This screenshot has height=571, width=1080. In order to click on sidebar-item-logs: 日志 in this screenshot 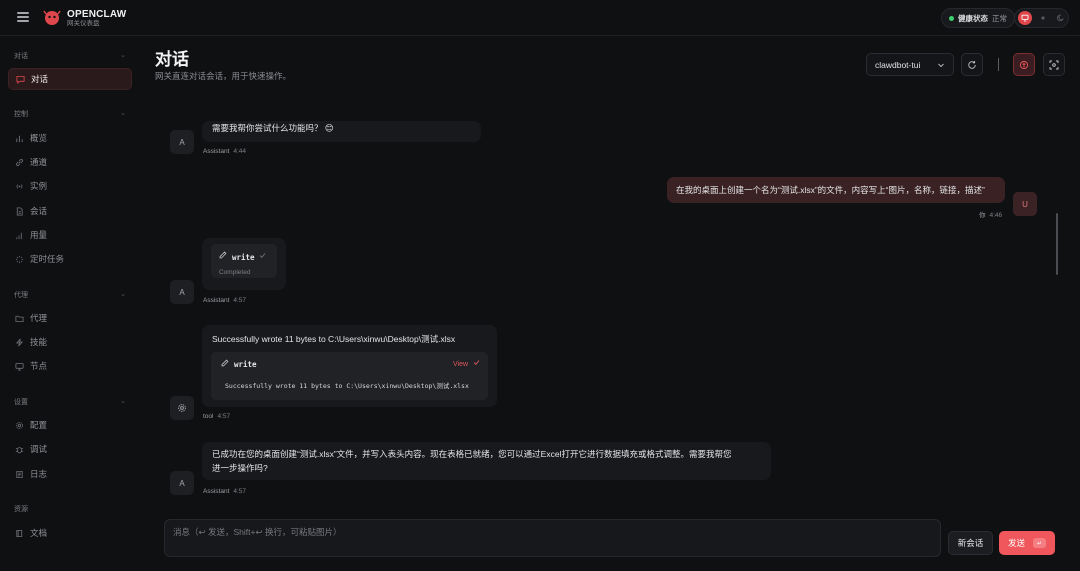, I will do `click(70, 474)`.